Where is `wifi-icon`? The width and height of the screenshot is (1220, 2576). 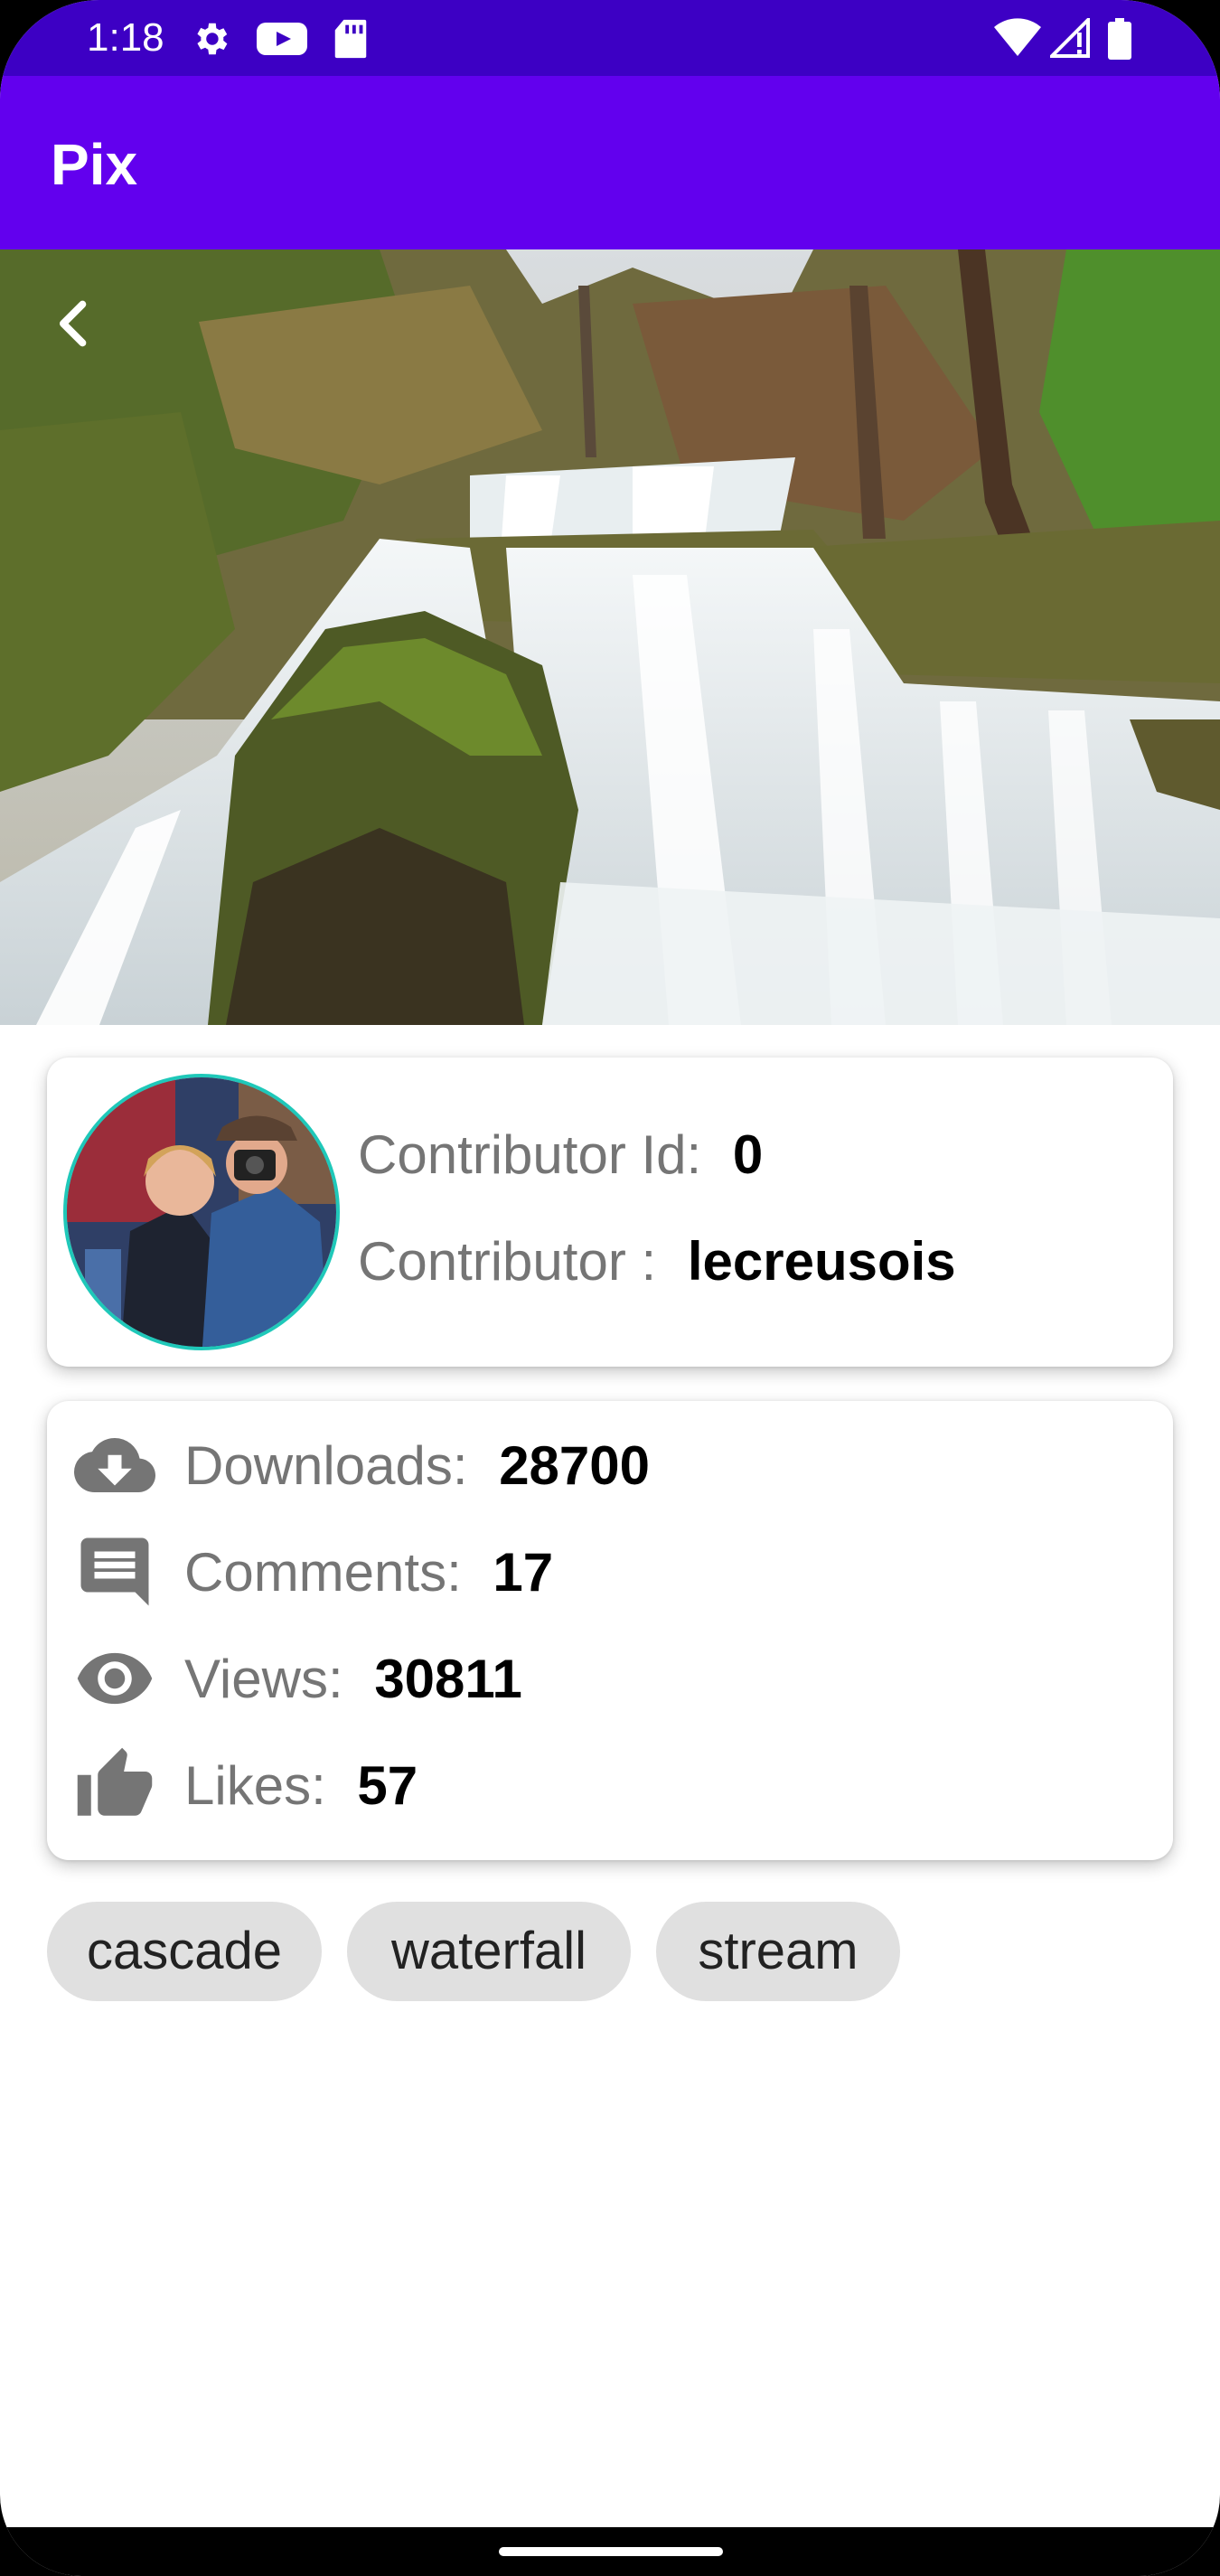
wifi-icon is located at coordinates (1017, 37).